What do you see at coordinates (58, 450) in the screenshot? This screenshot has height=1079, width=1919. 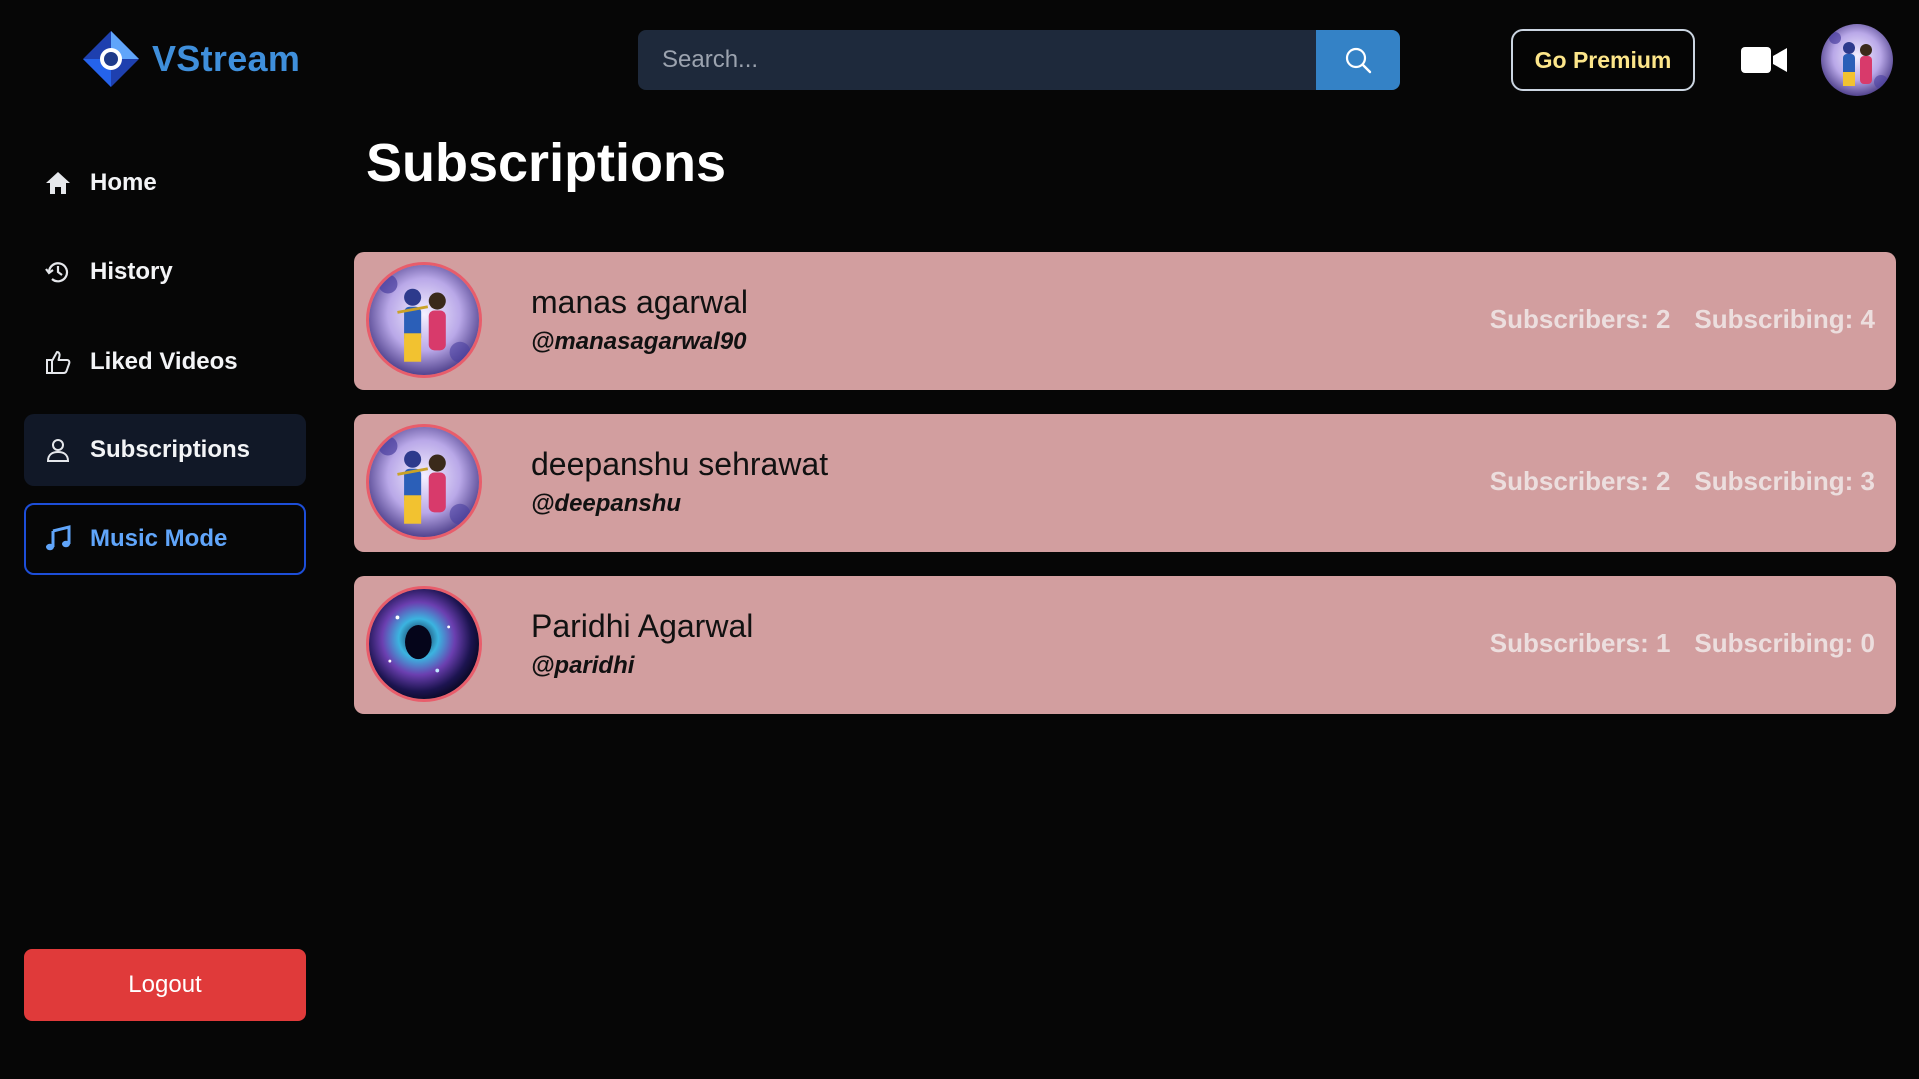 I see `user-icon` at bounding box center [58, 450].